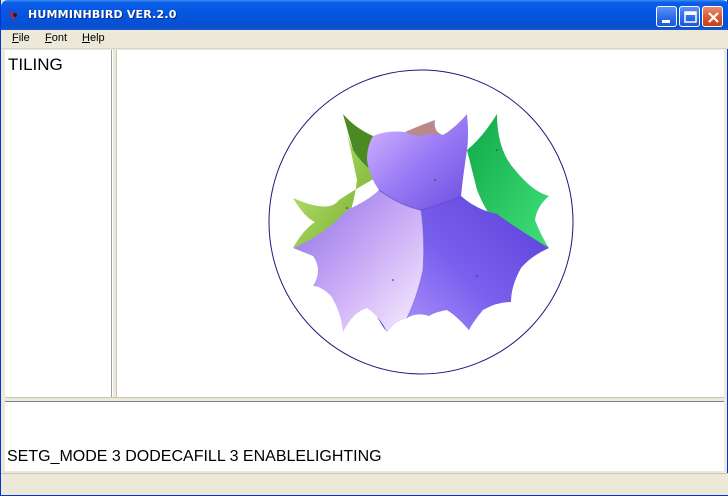 The height and width of the screenshot is (496, 728). What do you see at coordinates (58, 223) in the screenshot?
I see `left-panel: TILING` at bounding box center [58, 223].